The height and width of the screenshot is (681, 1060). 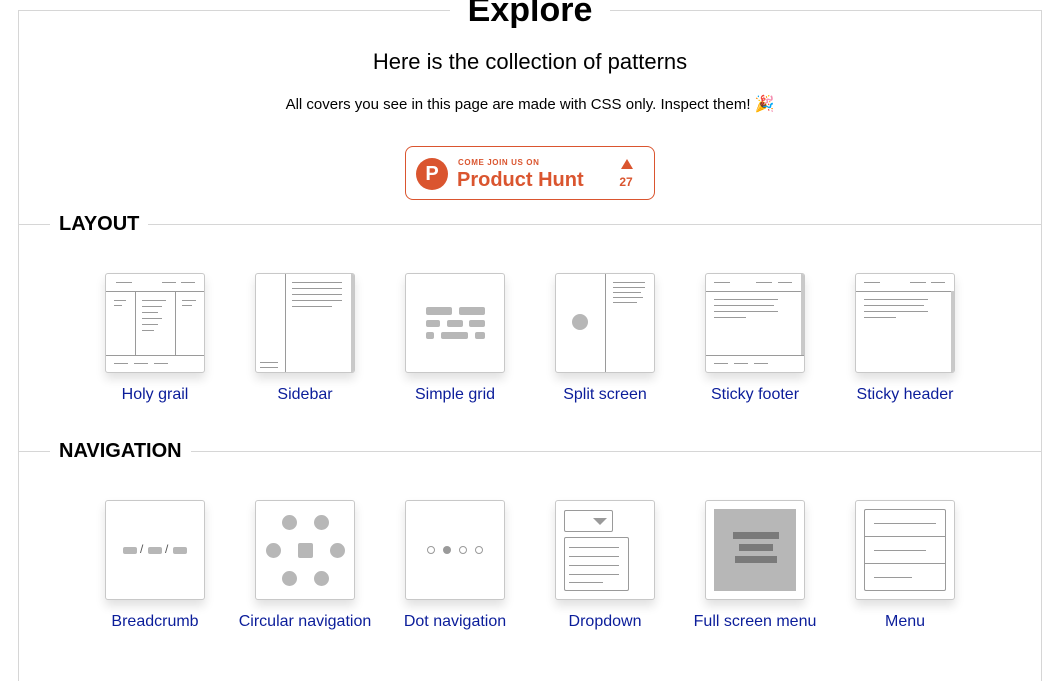 I want to click on product-hunt-logo-icon: P, so click(x=432, y=174).